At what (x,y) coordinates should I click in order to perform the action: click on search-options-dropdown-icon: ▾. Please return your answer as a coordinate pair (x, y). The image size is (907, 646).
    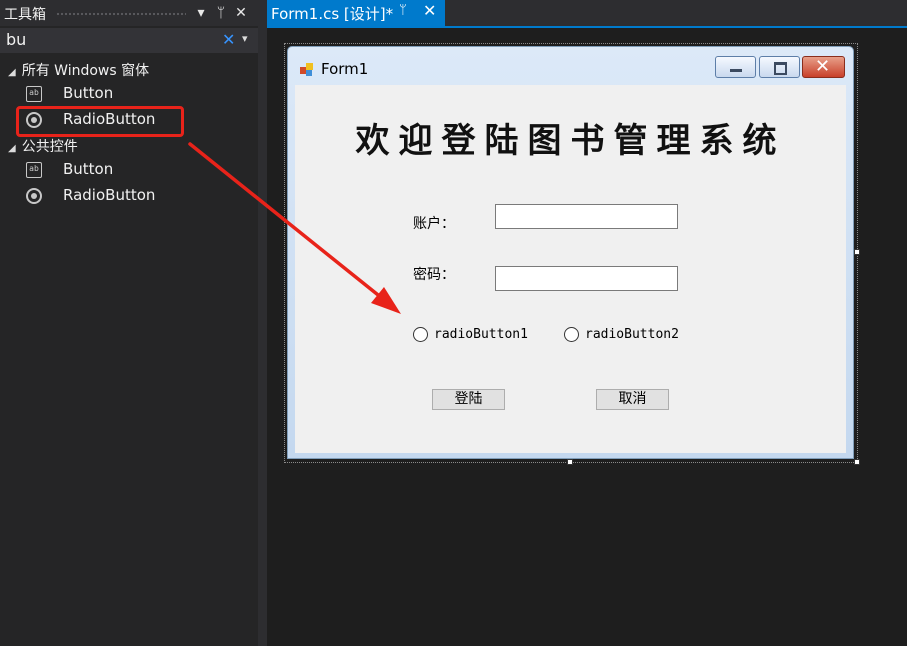
    Looking at the image, I should click on (245, 38).